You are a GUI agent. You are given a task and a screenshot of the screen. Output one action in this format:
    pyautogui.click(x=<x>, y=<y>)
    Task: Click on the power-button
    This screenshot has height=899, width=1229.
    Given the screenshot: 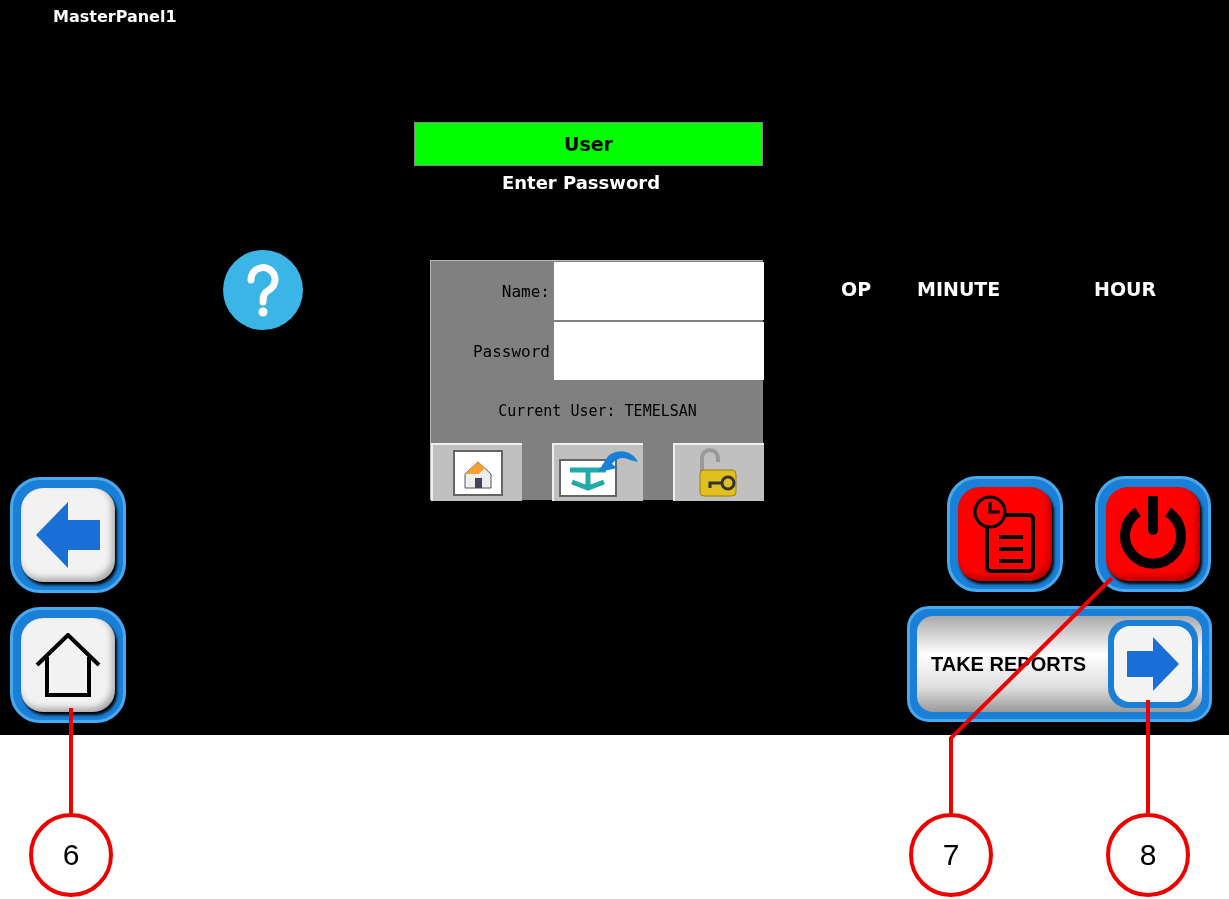 What is the action you would take?
    pyautogui.click(x=1153, y=534)
    